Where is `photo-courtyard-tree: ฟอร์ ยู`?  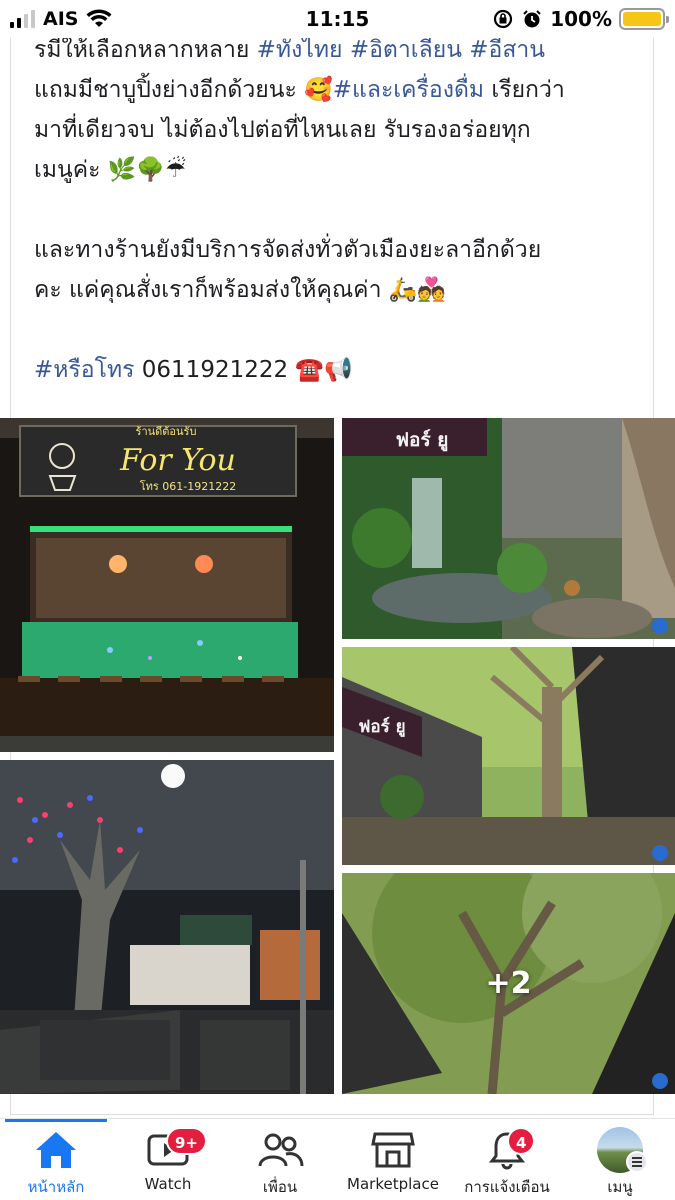 photo-courtyard-tree: ฟอร์ ยู is located at coordinates (508, 756).